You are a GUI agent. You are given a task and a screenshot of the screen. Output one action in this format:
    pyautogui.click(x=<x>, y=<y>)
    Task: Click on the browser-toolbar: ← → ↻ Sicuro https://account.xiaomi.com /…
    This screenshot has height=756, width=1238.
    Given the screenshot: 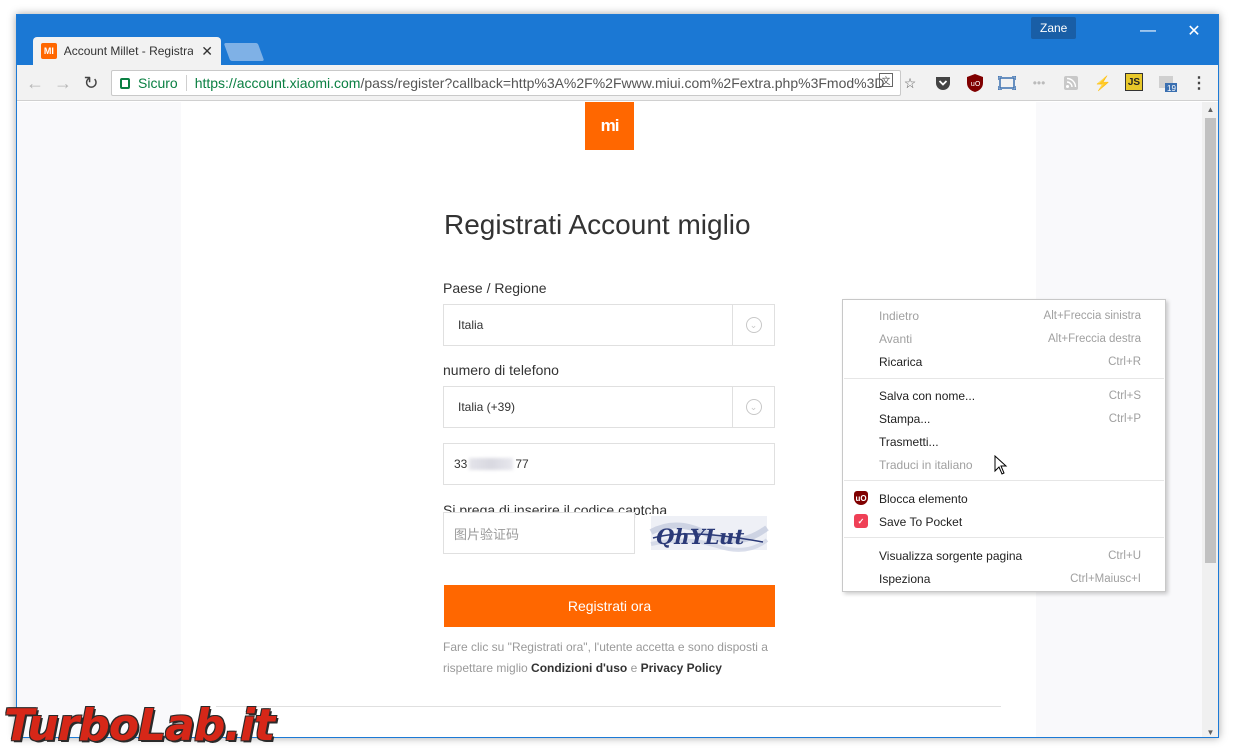 What is the action you would take?
    pyautogui.click(x=617, y=83)
    